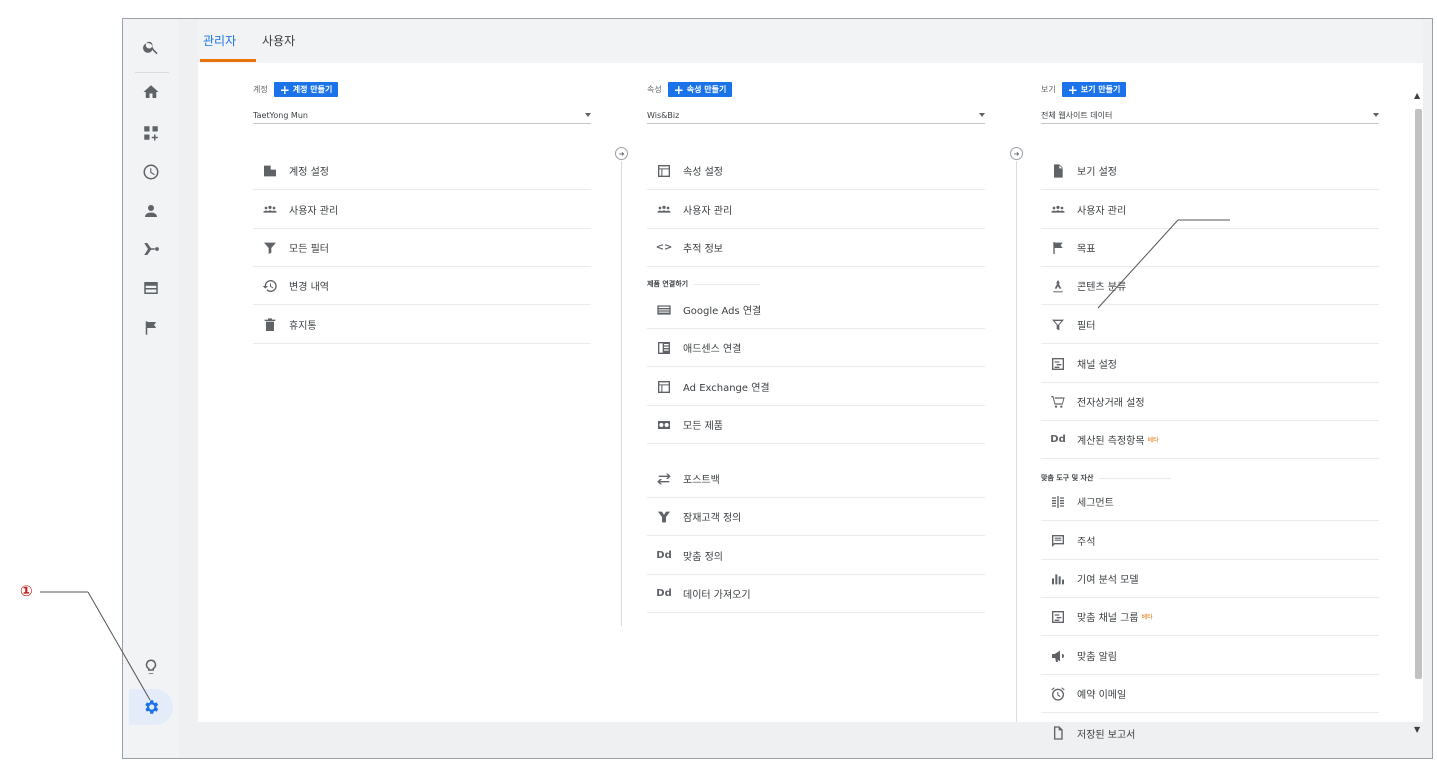 The width and height of the screenshot is (1437, 774). Describe the element at coordinates (1210, 541) in the screenshot. I see `annotations-item: 주석` at that location.